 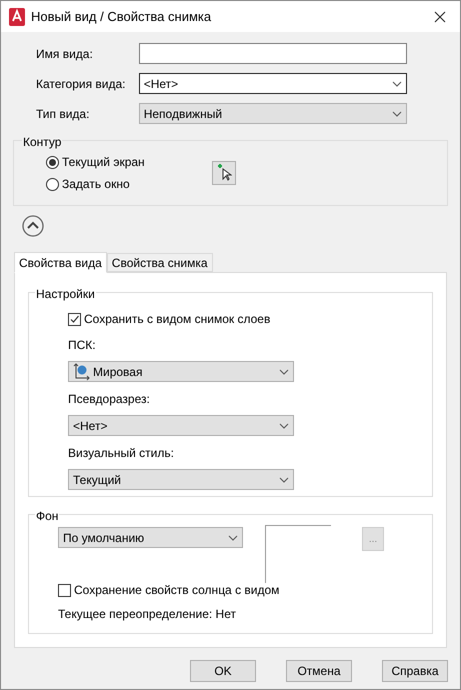 What do you see at coordinates (96, 184) in the screenshot?
I see `radio-label: Задать окно` at bounding box center [96, 184].